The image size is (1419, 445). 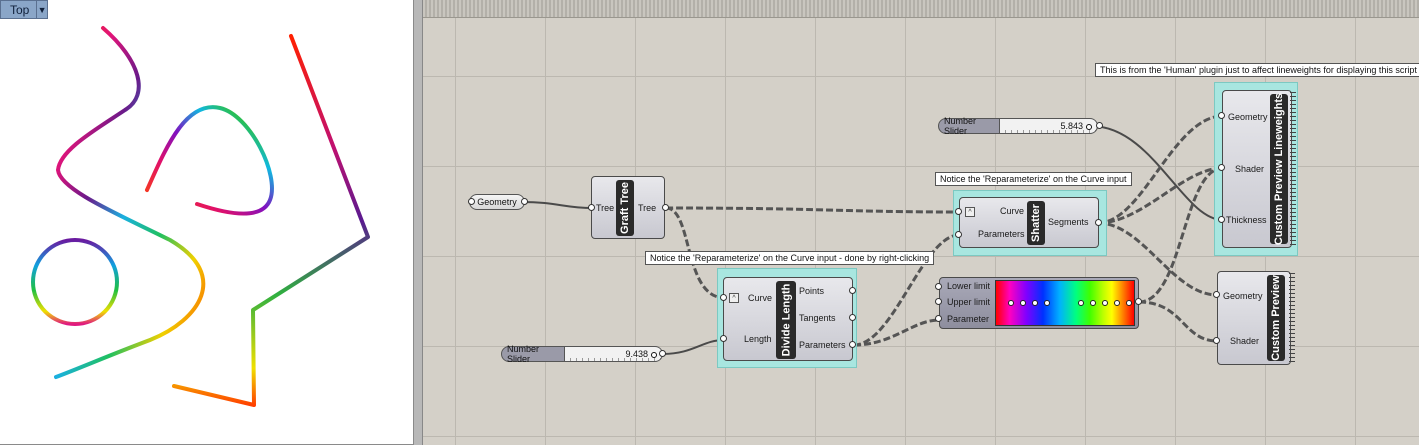 What do you see at coordinates (1099, 125) in the screenshot?
I see `thickness-slider-output-grip` at bounding box center [1099, 125].